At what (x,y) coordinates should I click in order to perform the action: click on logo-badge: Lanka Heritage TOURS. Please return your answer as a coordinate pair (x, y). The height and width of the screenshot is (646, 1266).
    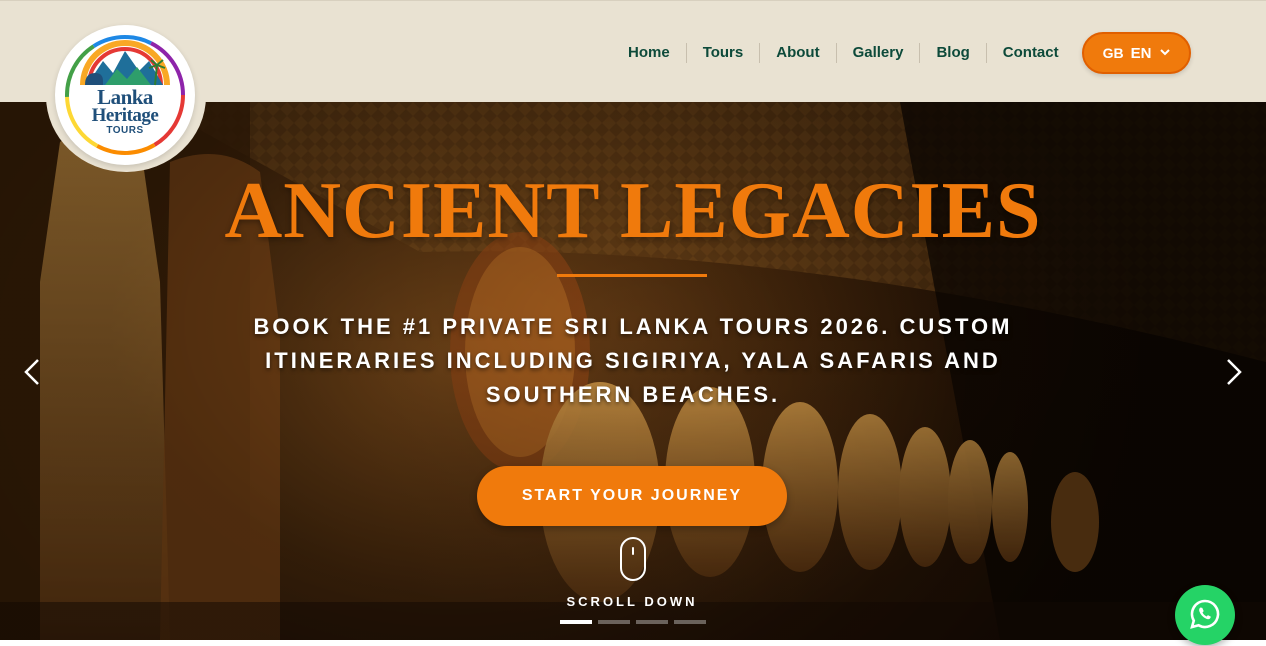
    Looking at the image, I should click on (126, 96).